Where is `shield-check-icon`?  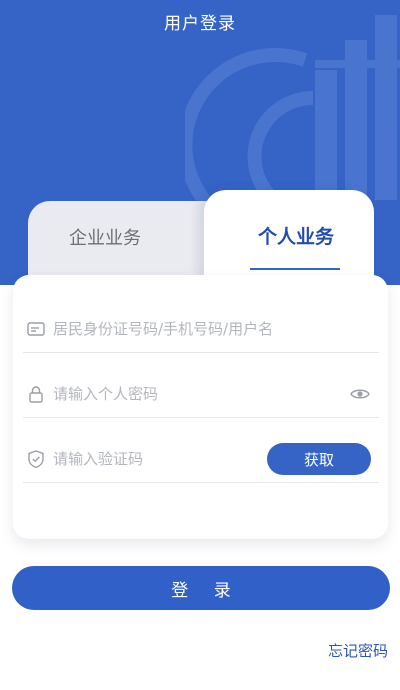
shield-check-icon is located at coordinates (36, 459).